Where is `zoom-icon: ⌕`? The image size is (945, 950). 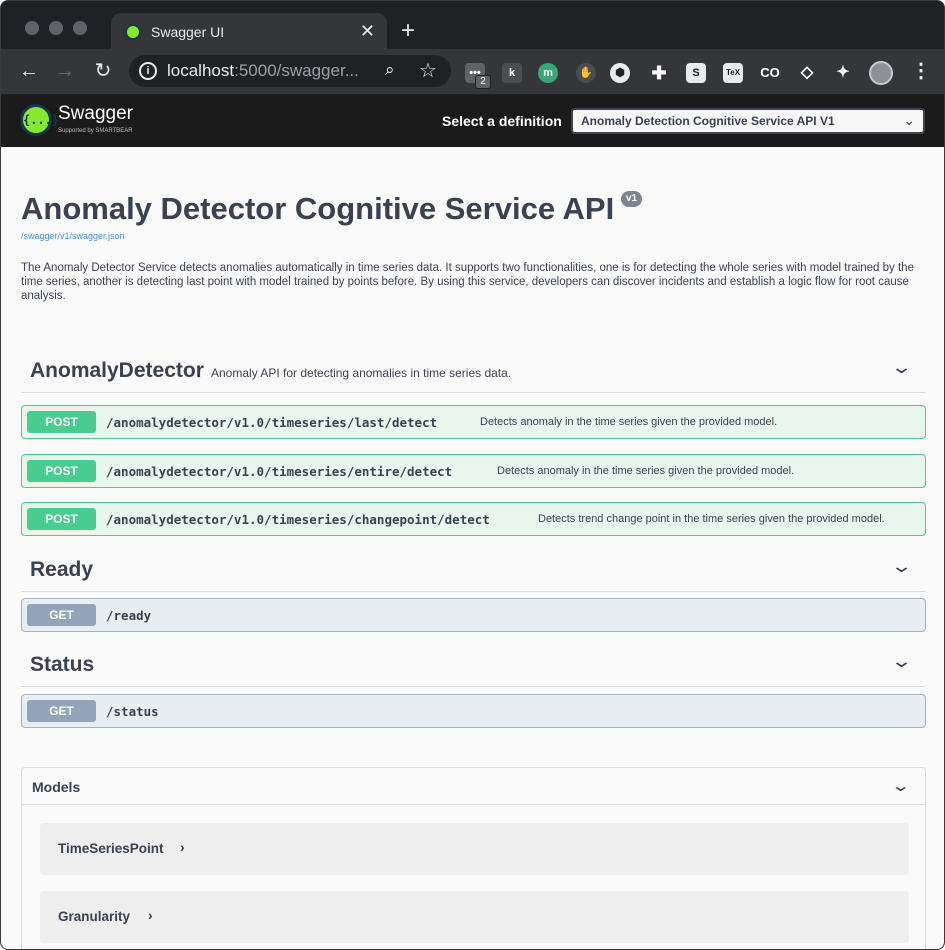 zoom-icon: ⌕ is located at coordinates (390, 70).